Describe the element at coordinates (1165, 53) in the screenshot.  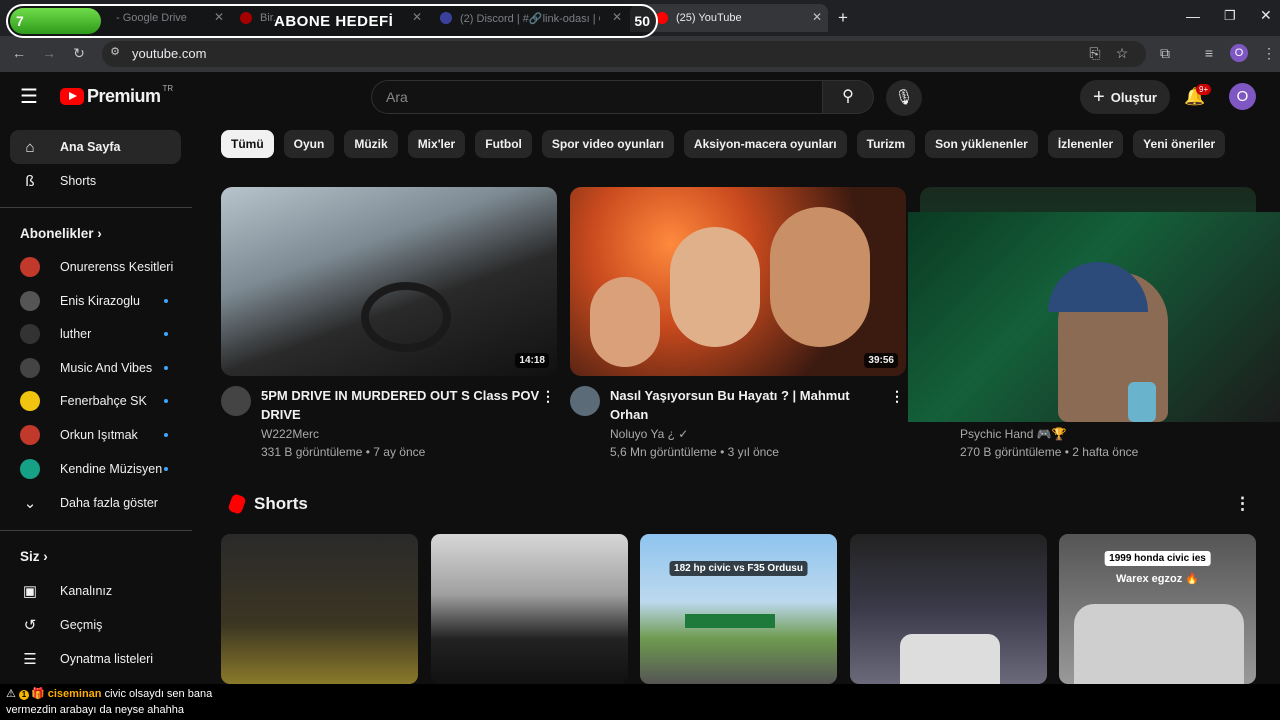
I see `extensions-icon: ⧉` at that location.